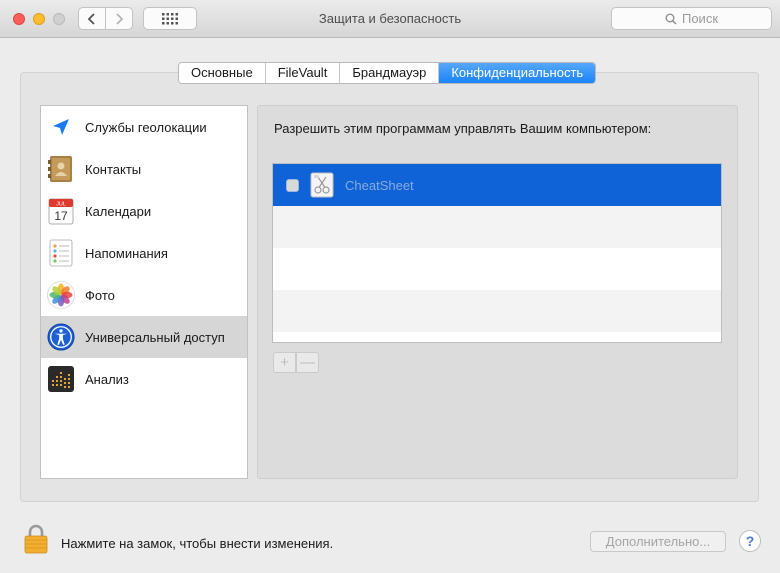 The image size is (780, 573). Describe the element at coordinates (113, 169) in the screenshot. I see `sidebar-item-label: Контакты` at that location.